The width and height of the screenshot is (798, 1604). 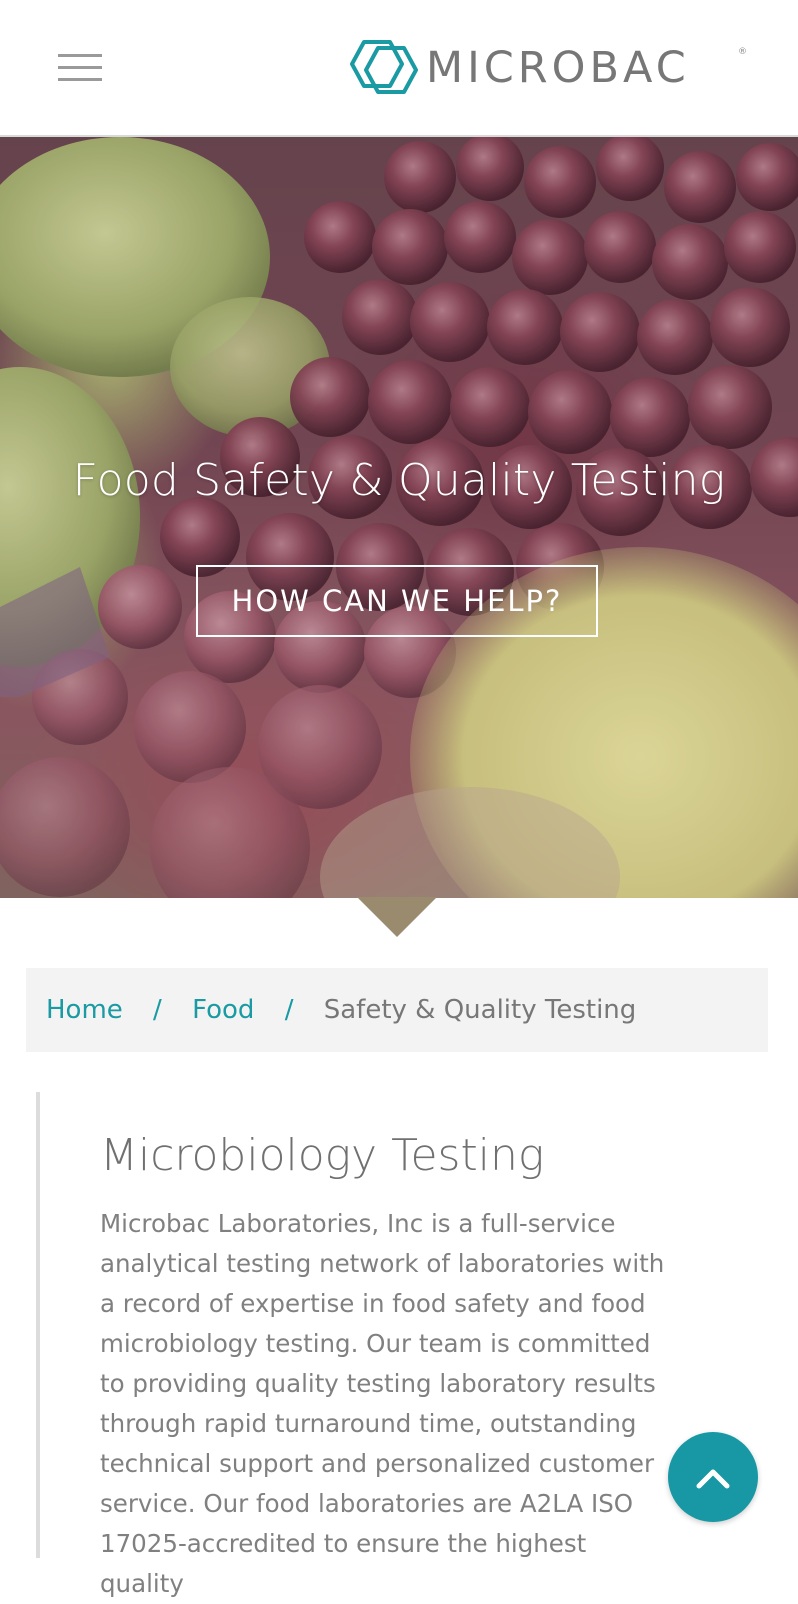 I want to click on breadcrumb: Home / Food / Safety & Quality Testing, so click(x=397, y=1010).